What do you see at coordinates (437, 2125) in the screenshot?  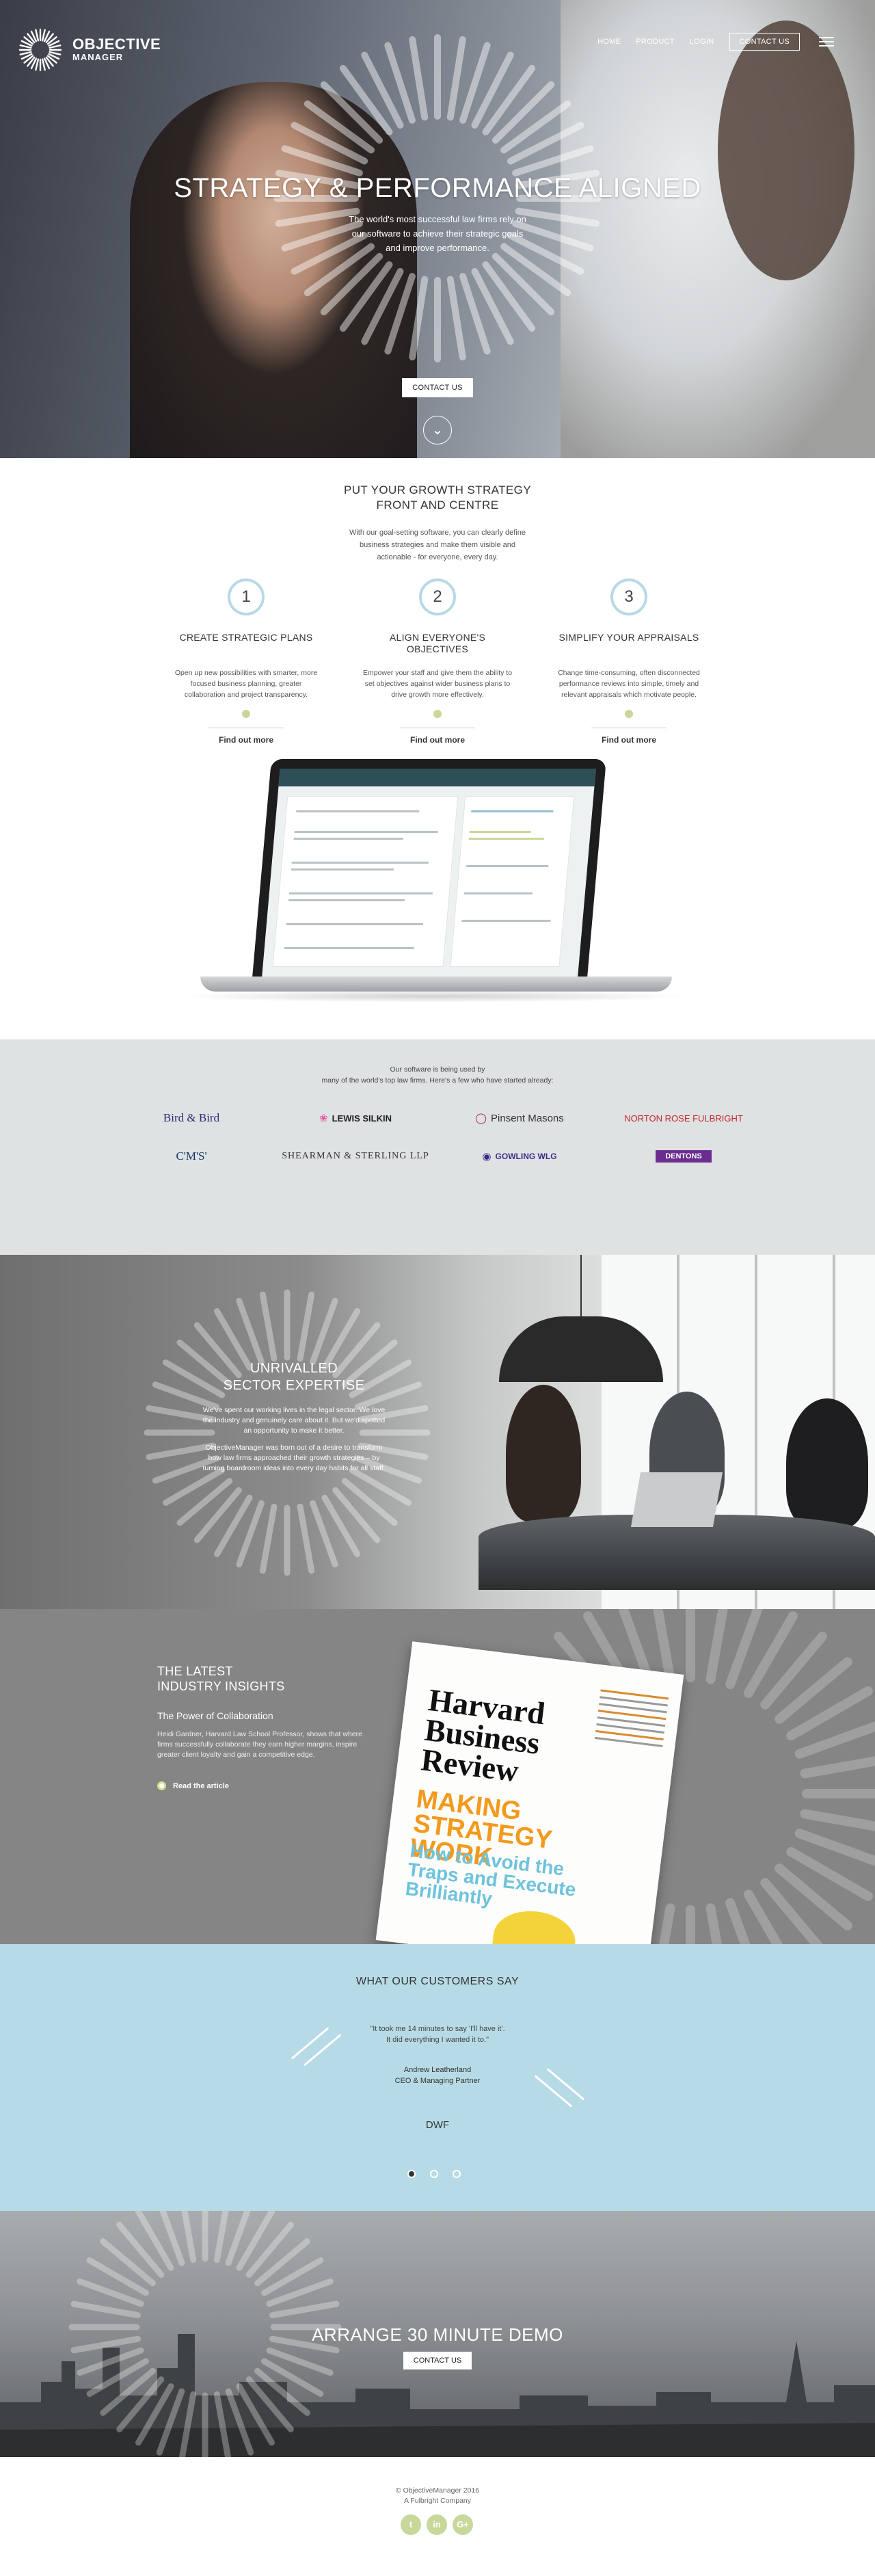 I see `testimonial-company: DWF` at bounding box center [437, 2125].